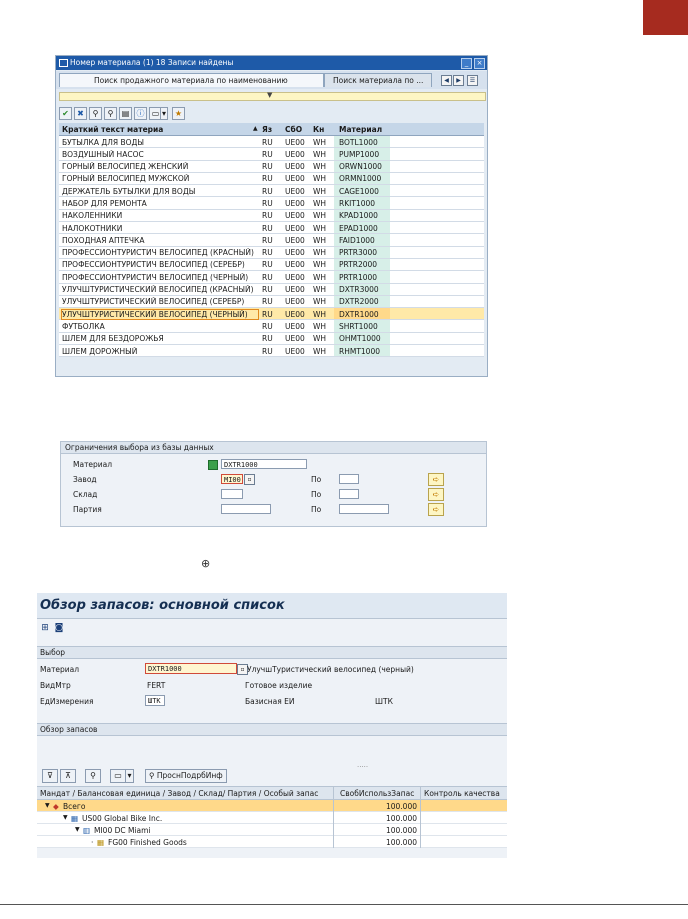 The height and width of the screenshot is (919, 688). What do you see at coordinates (322, 129) in the screenshot?
I see `col-channel: Кн` at bounding box center [322, 129].